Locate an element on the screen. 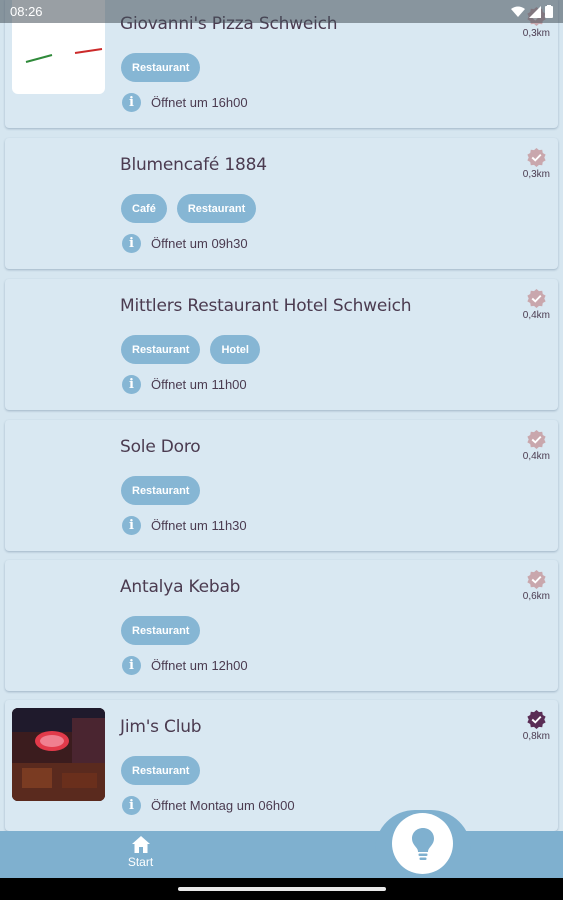 This screenshot has width=563, height=900. status-icons is located at coordinates (532, 11).